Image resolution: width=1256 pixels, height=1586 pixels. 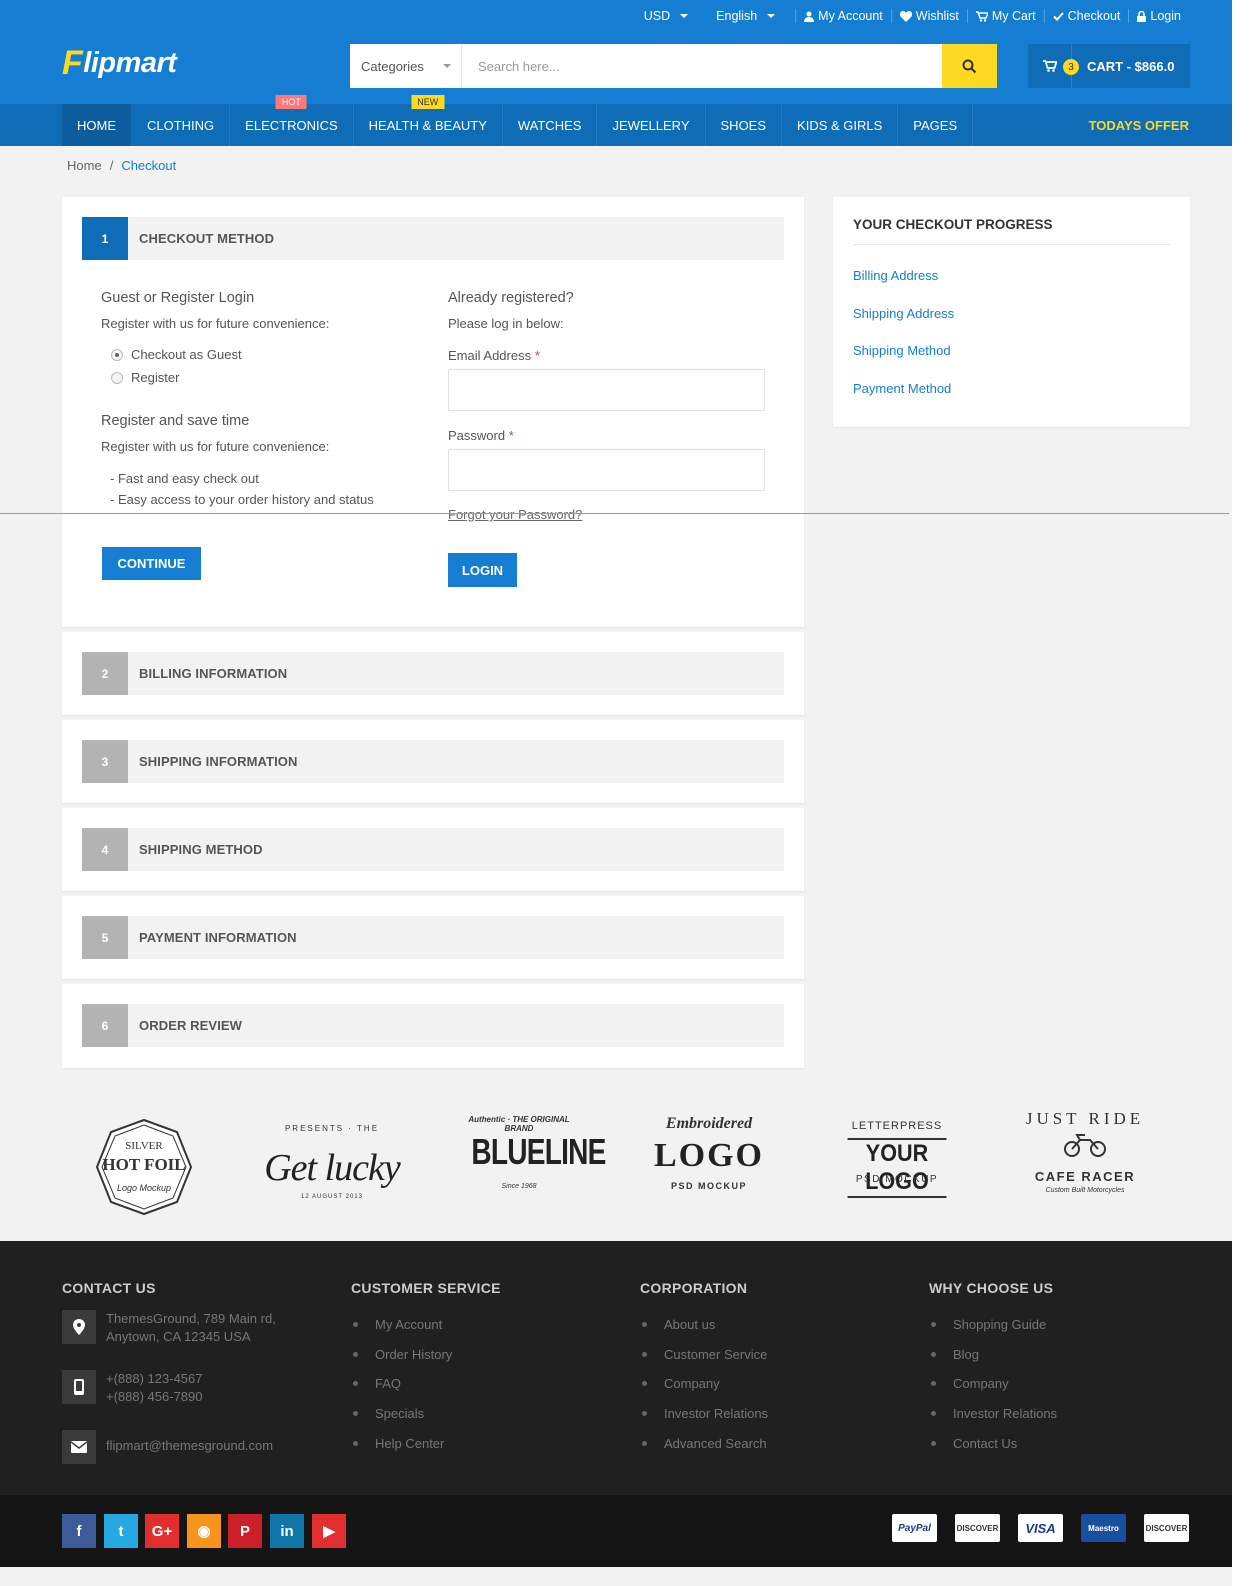 What do you see at coordinates (162, 1531) in the screenshot?
I see `google-plus-icon: G+` at bounding box center [162, 1531].